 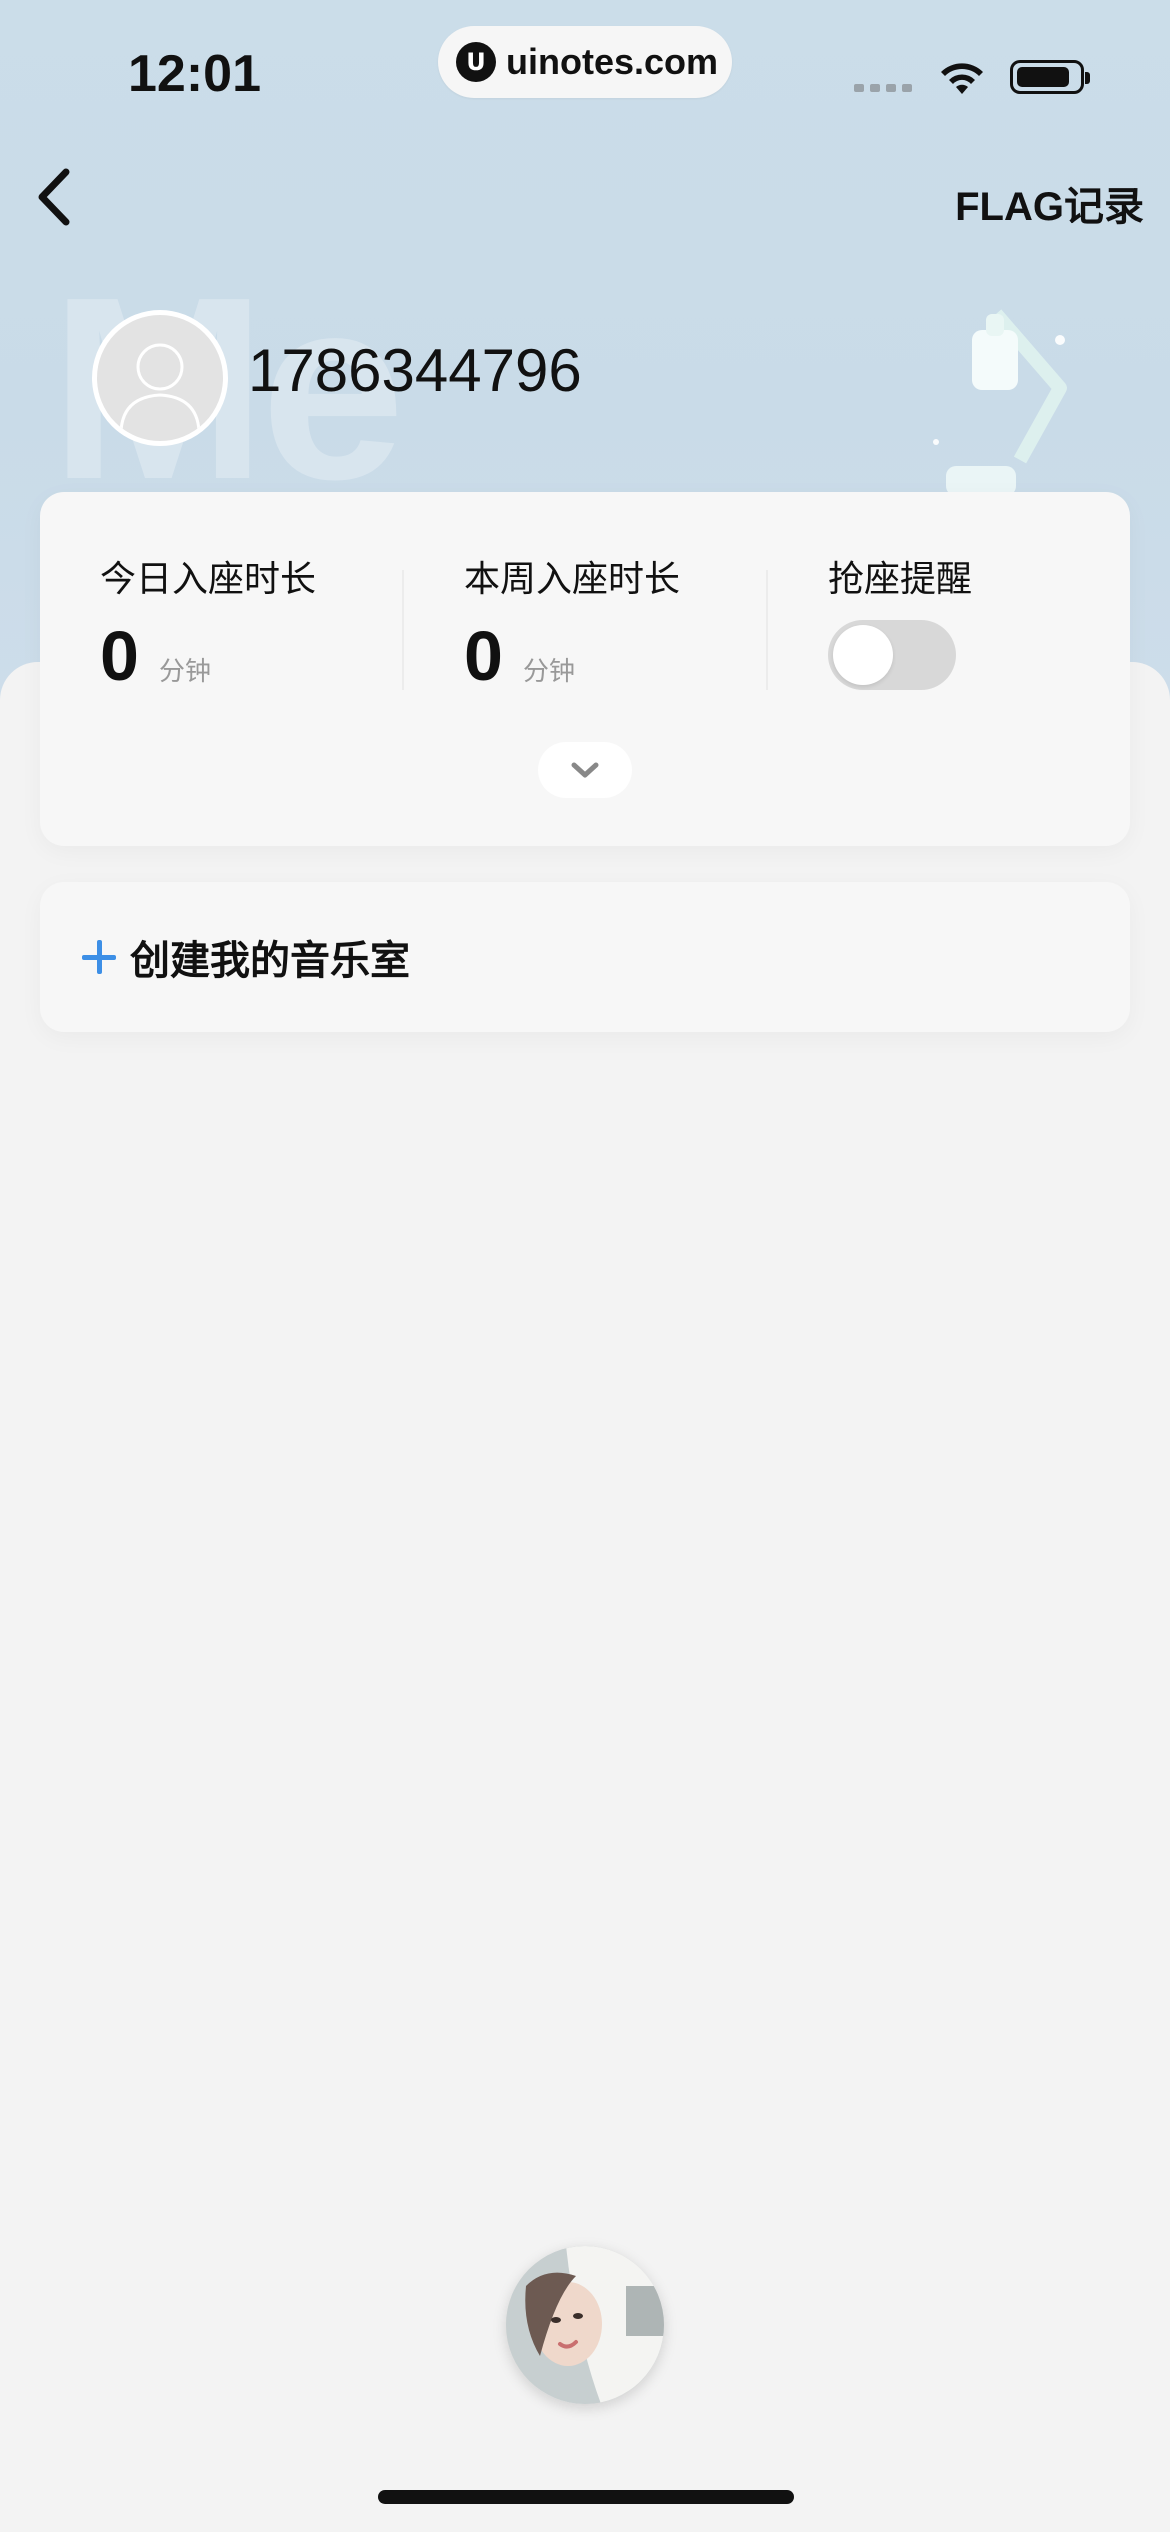 I want to click on site-logo-icon: U, so click(x=476, y=62).